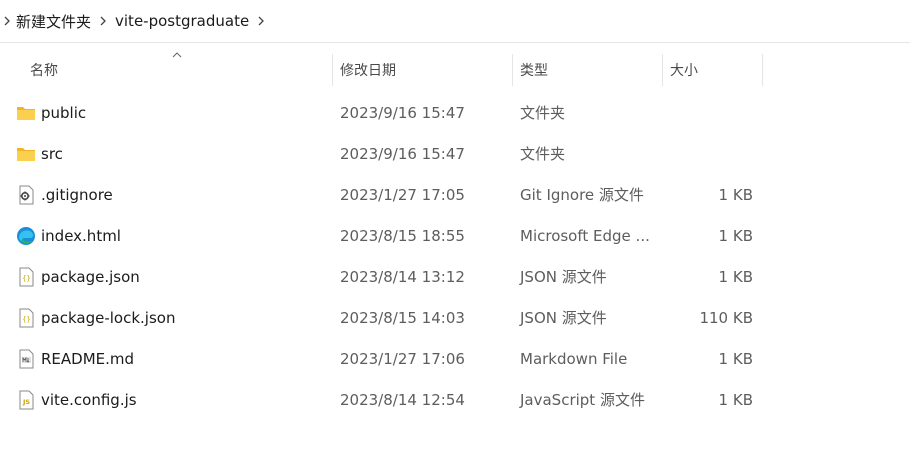 The width and height of the screenshot is (910, 449). I want to click on breadcrumb: 新建文件夹 vite-postgraduate, so click(455, 21).